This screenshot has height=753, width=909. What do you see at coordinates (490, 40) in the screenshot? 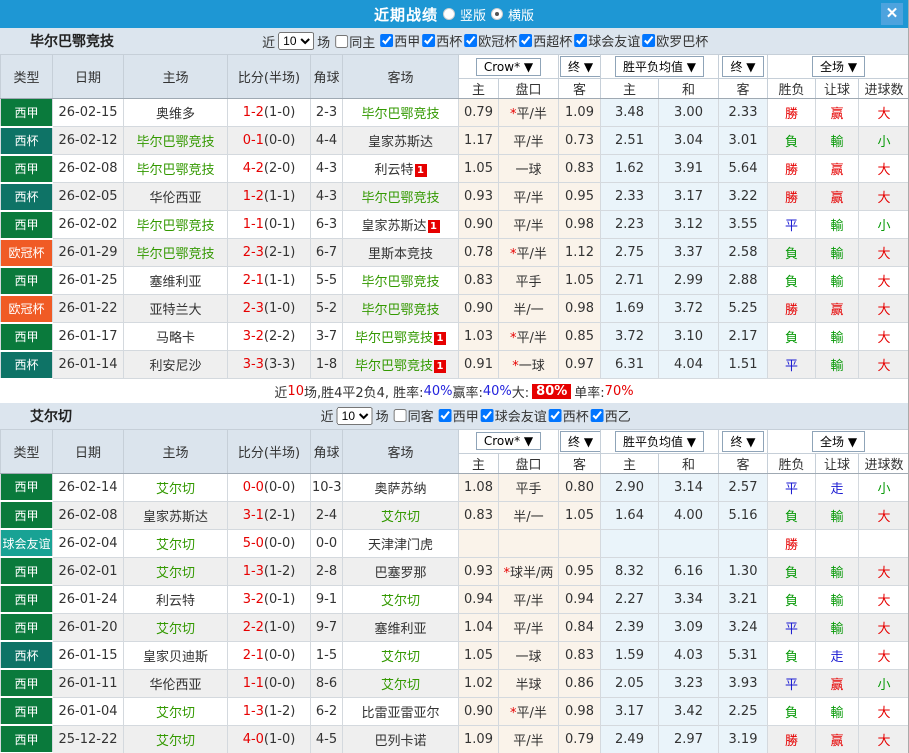
I see `league-checkbox: 欧冠杯` at bounding box center [490, 40].